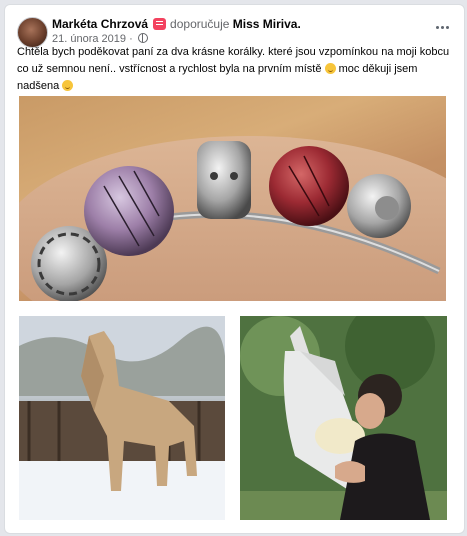 Image resolution: width=467 pixels, height=536 pixels. I want to click on author-name: Markéta Chrzová, so click(100, 24).